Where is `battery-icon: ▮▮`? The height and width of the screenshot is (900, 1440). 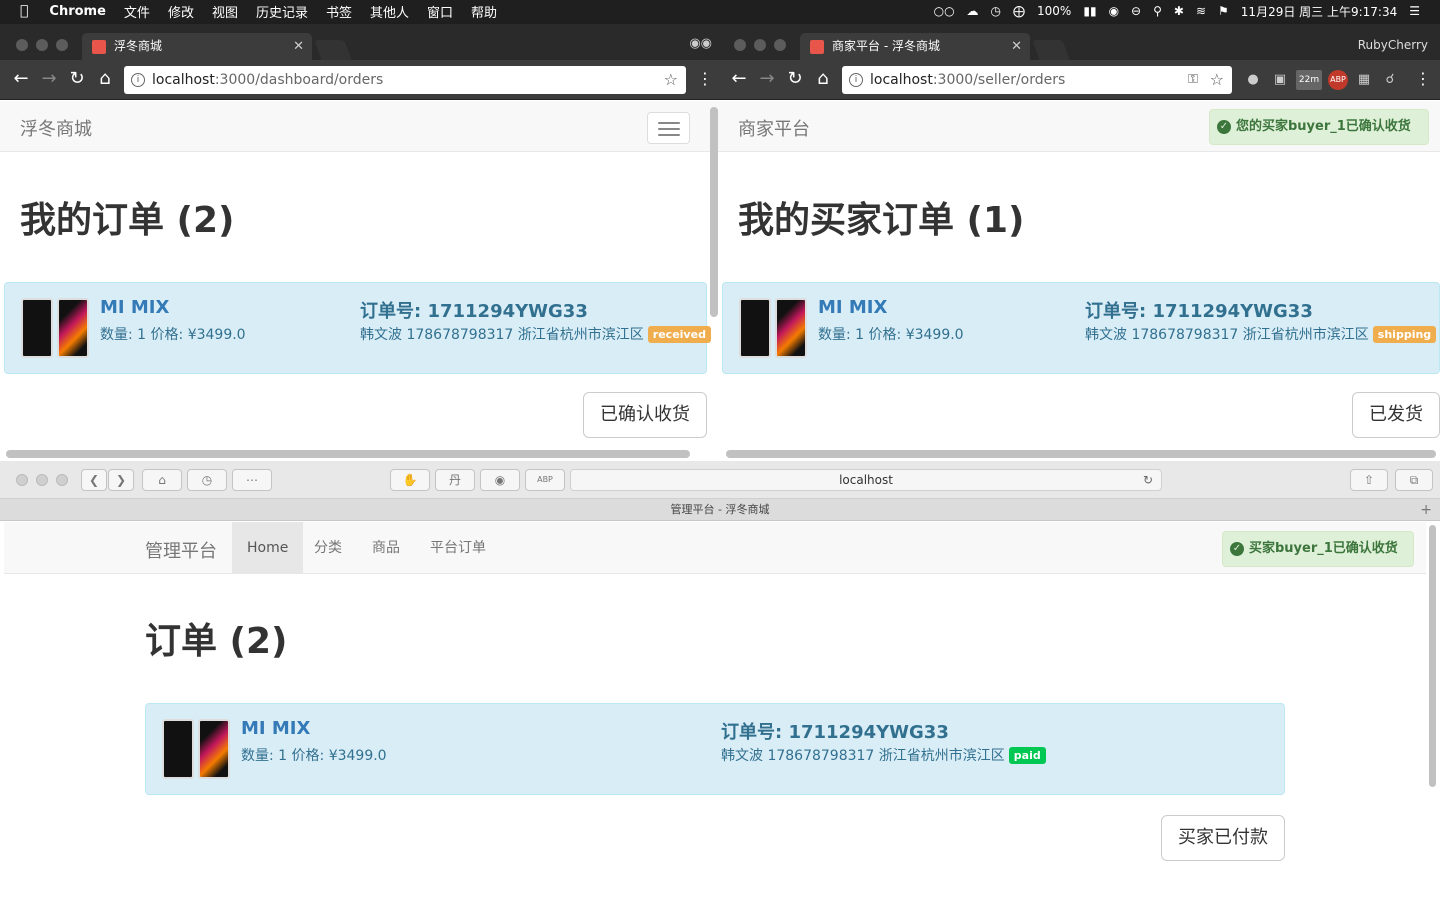
battery-icon: ▮▮ is located at coordinates (1089, 11).